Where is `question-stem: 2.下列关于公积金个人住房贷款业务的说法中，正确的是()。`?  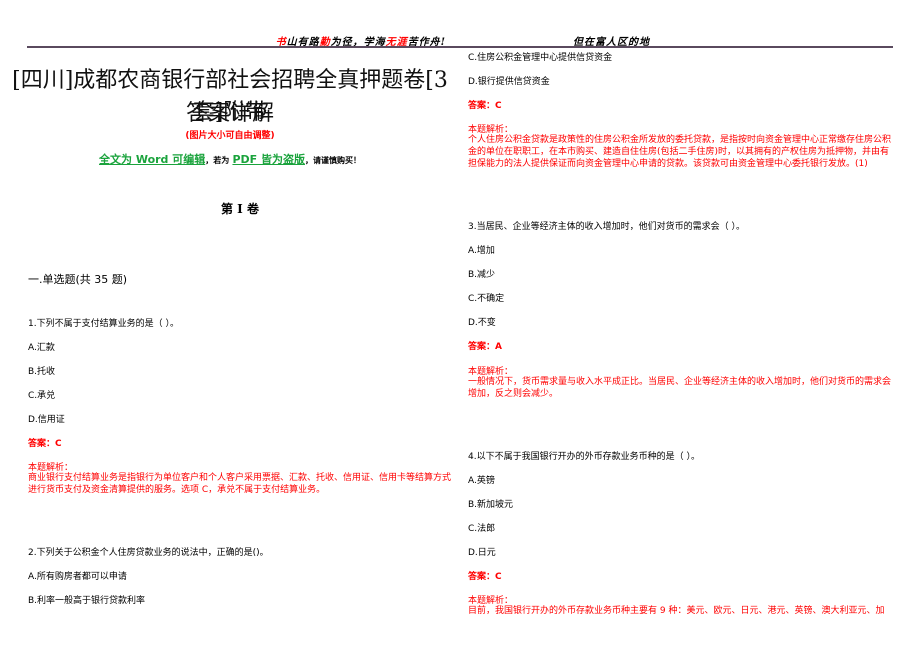 question-stem: 2.下列关于公积金个人住房贷款业务的说法中，正确的是()。 is located at coordinates (148, 553).